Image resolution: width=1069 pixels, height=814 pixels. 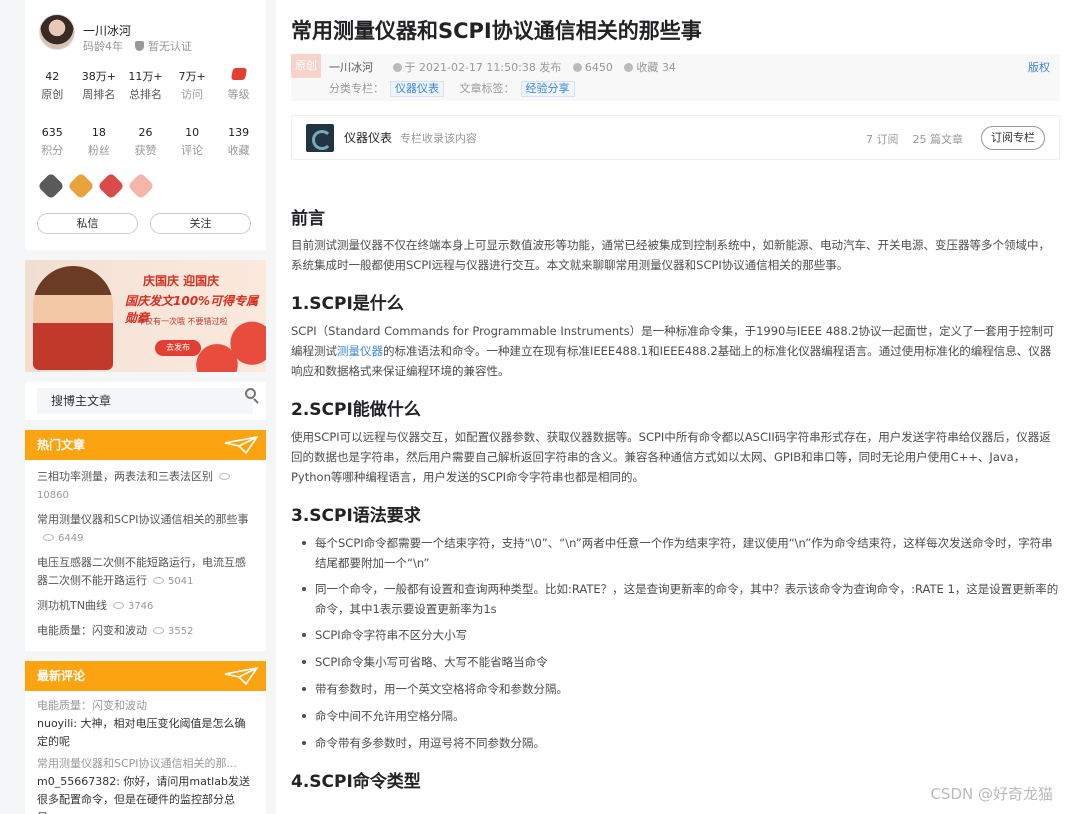 I want to click on search-input: 搜博主文章, so click(x=145, y=401).